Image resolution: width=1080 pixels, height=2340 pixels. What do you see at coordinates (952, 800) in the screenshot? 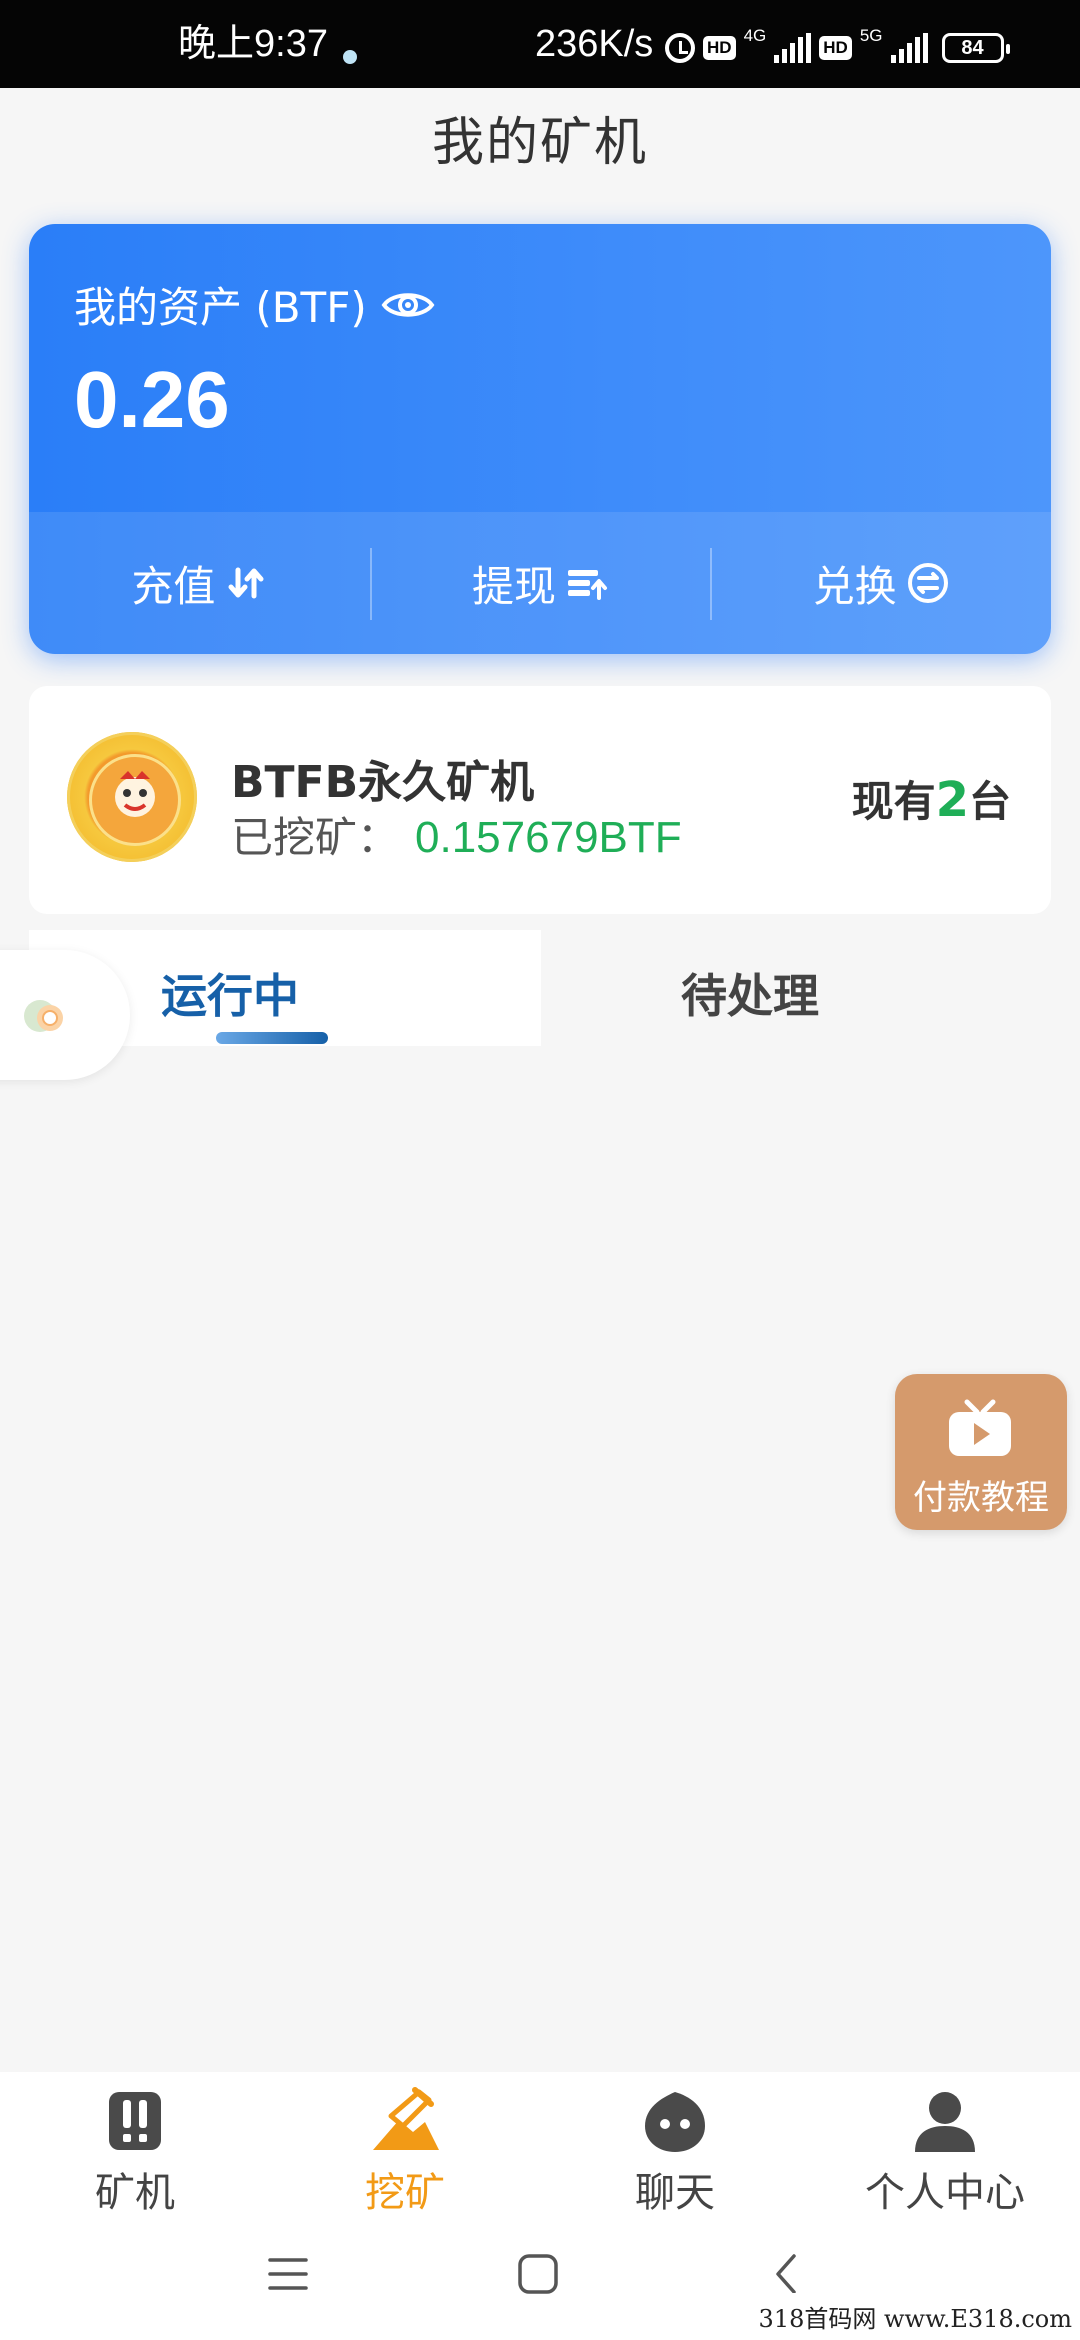
I see `count-number: 2` at bounding box center [952, 800].